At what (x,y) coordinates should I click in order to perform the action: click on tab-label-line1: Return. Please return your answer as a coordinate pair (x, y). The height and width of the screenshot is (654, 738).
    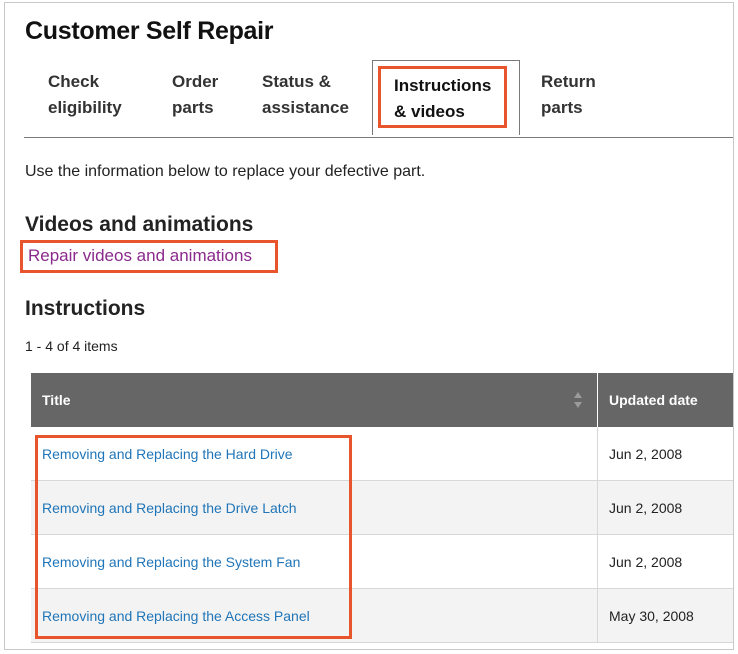
    Looking at the image, I should click on (568, 81).